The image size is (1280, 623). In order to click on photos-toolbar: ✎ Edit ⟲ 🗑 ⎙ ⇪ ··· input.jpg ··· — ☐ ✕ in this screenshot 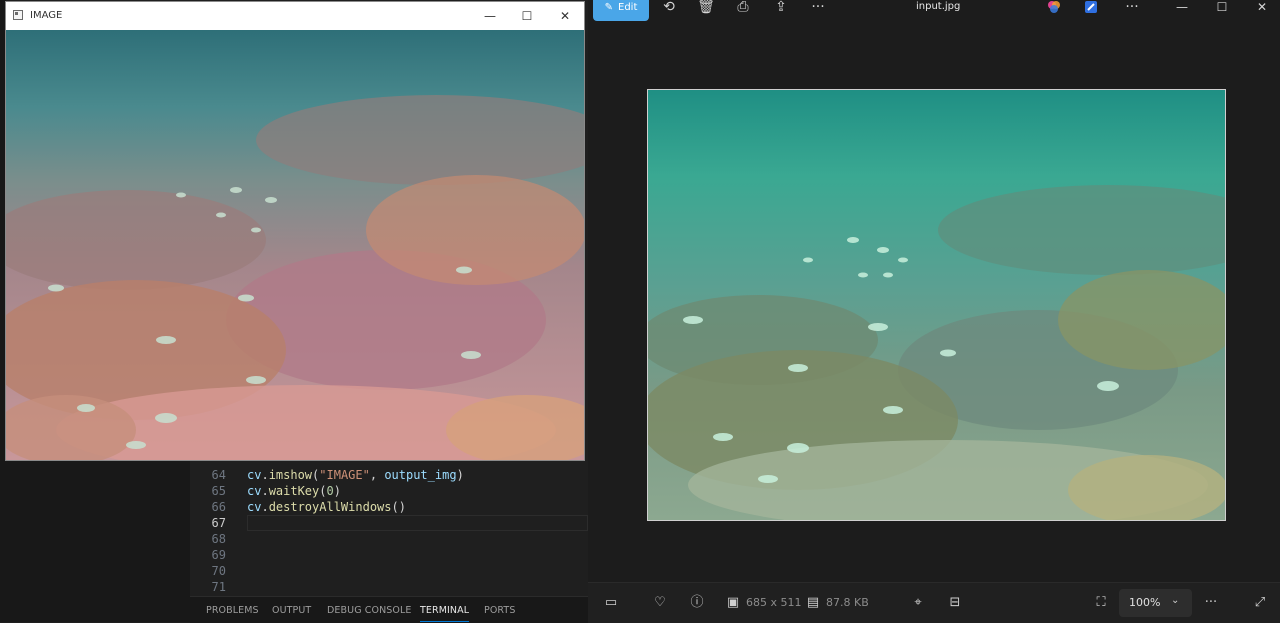, I will do `click(934, 11)`.